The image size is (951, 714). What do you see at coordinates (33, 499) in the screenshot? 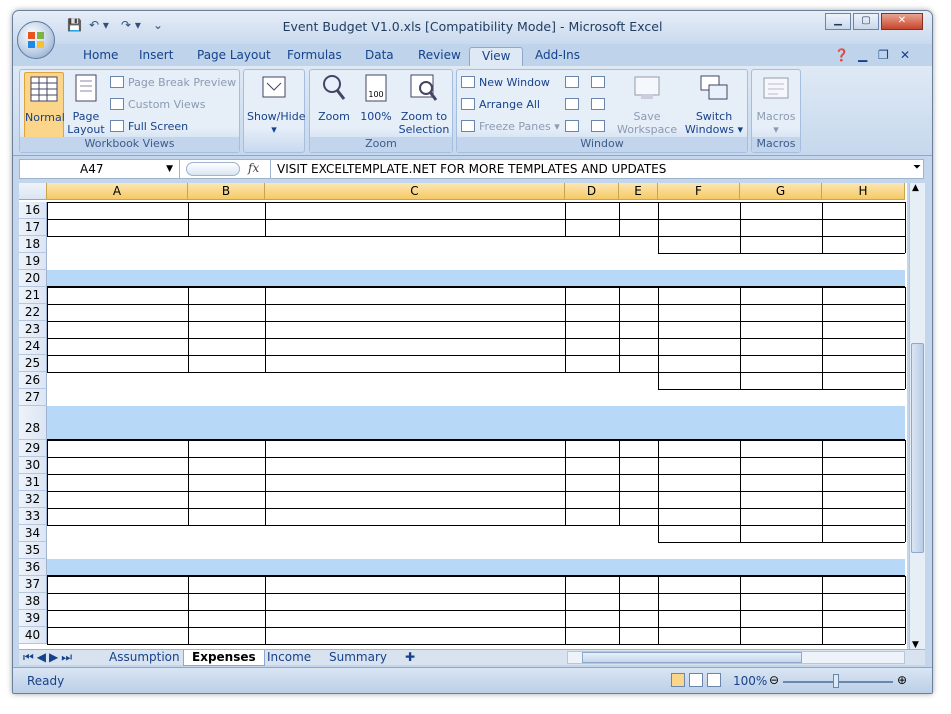
I see `row-header: 32` at bounding box center [33, 499].